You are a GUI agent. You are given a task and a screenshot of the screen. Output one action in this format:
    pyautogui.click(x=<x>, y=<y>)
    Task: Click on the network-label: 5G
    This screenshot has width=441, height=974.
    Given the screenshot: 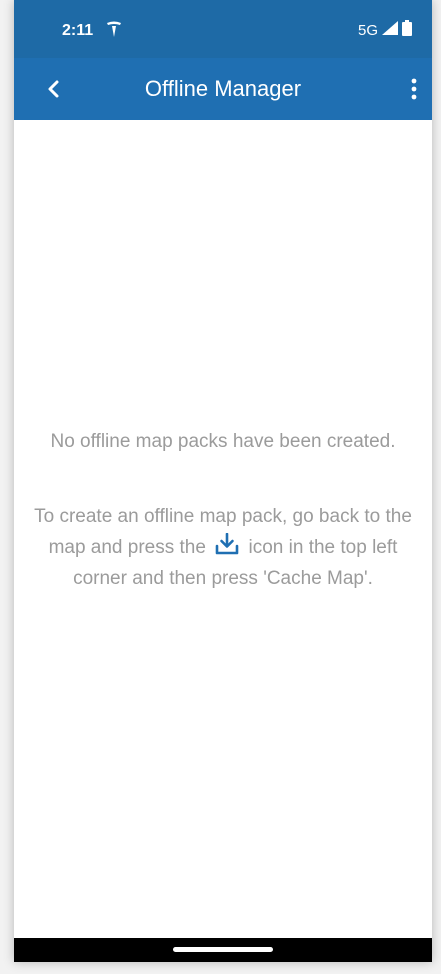 What is the action you would take?
    pyautogui.click(x=367, y=30)
    